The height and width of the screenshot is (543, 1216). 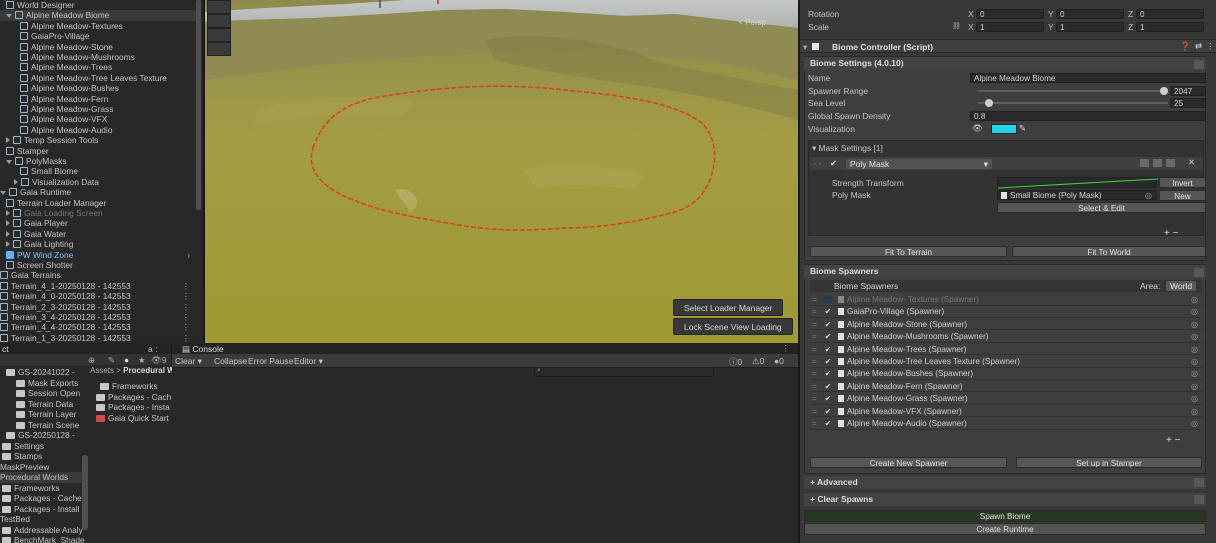 What do you see at coordinates (98, 109) in the screenshot?
I see `hierarchy-item: Alpine Meadow-Grass` at bounding box center [98, 109].